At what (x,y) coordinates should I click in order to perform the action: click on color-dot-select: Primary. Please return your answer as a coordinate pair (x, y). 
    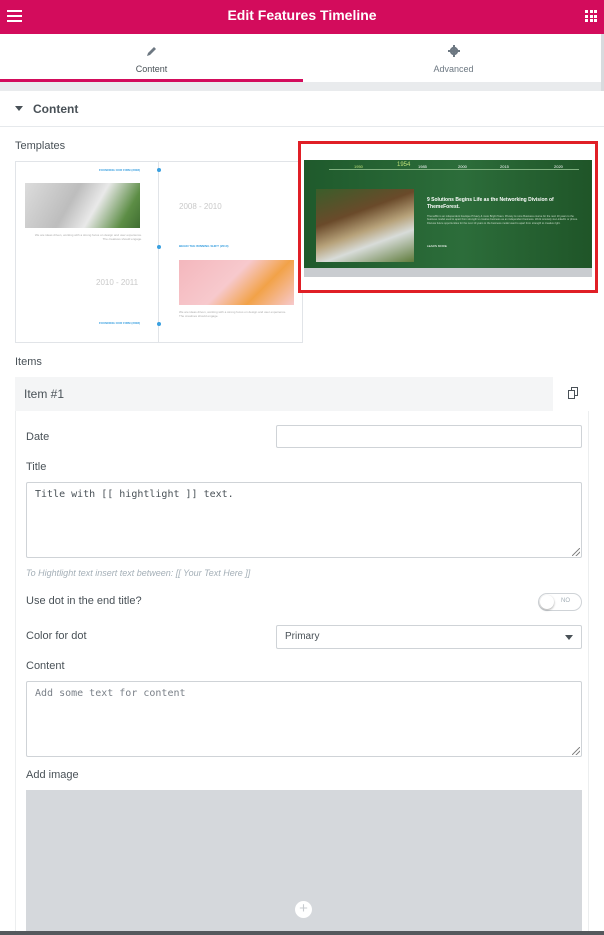
    Looking at the image, I should click on (429, 637).